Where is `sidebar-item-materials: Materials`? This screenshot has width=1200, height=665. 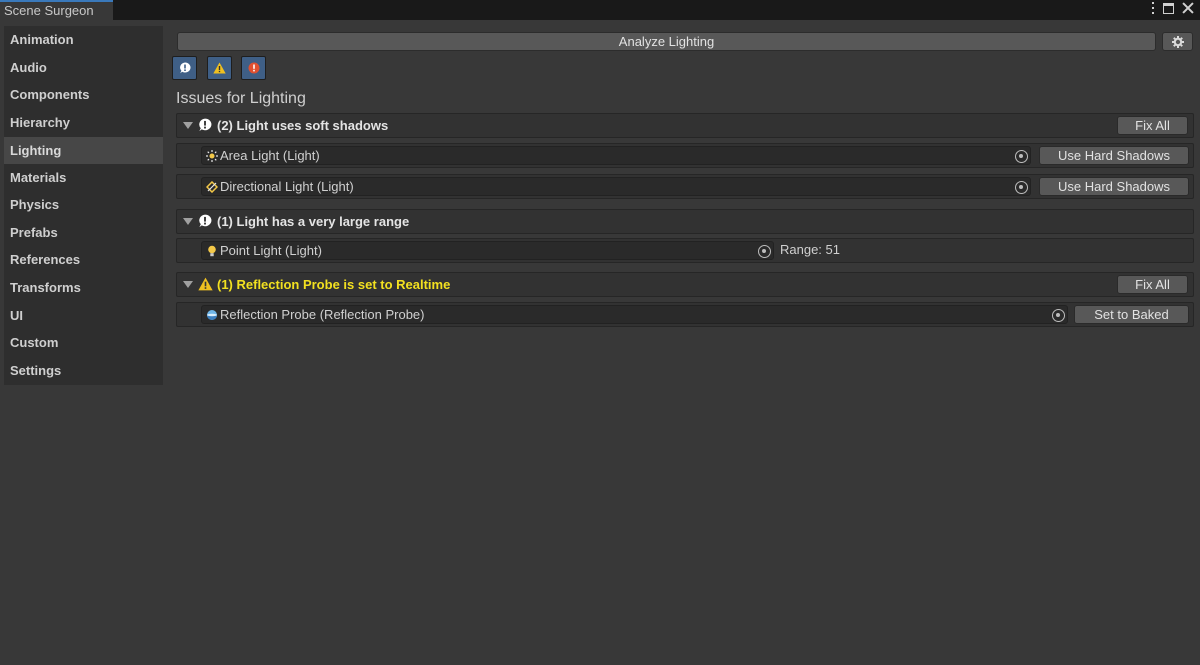 sidebar-item-materials: Materials is located at coordinates (83, 177).